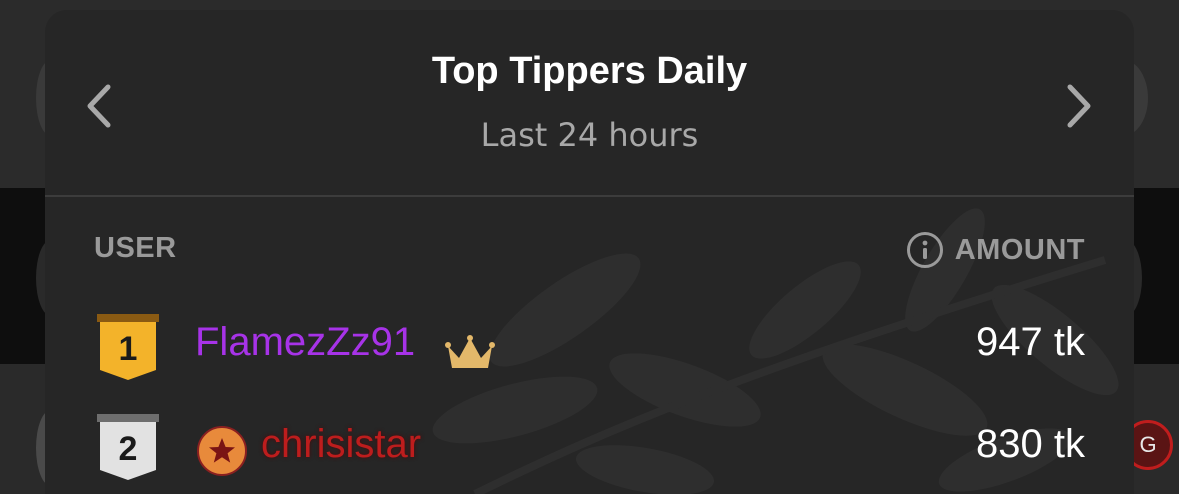  I want to click on star-icon, so click(222, 450).